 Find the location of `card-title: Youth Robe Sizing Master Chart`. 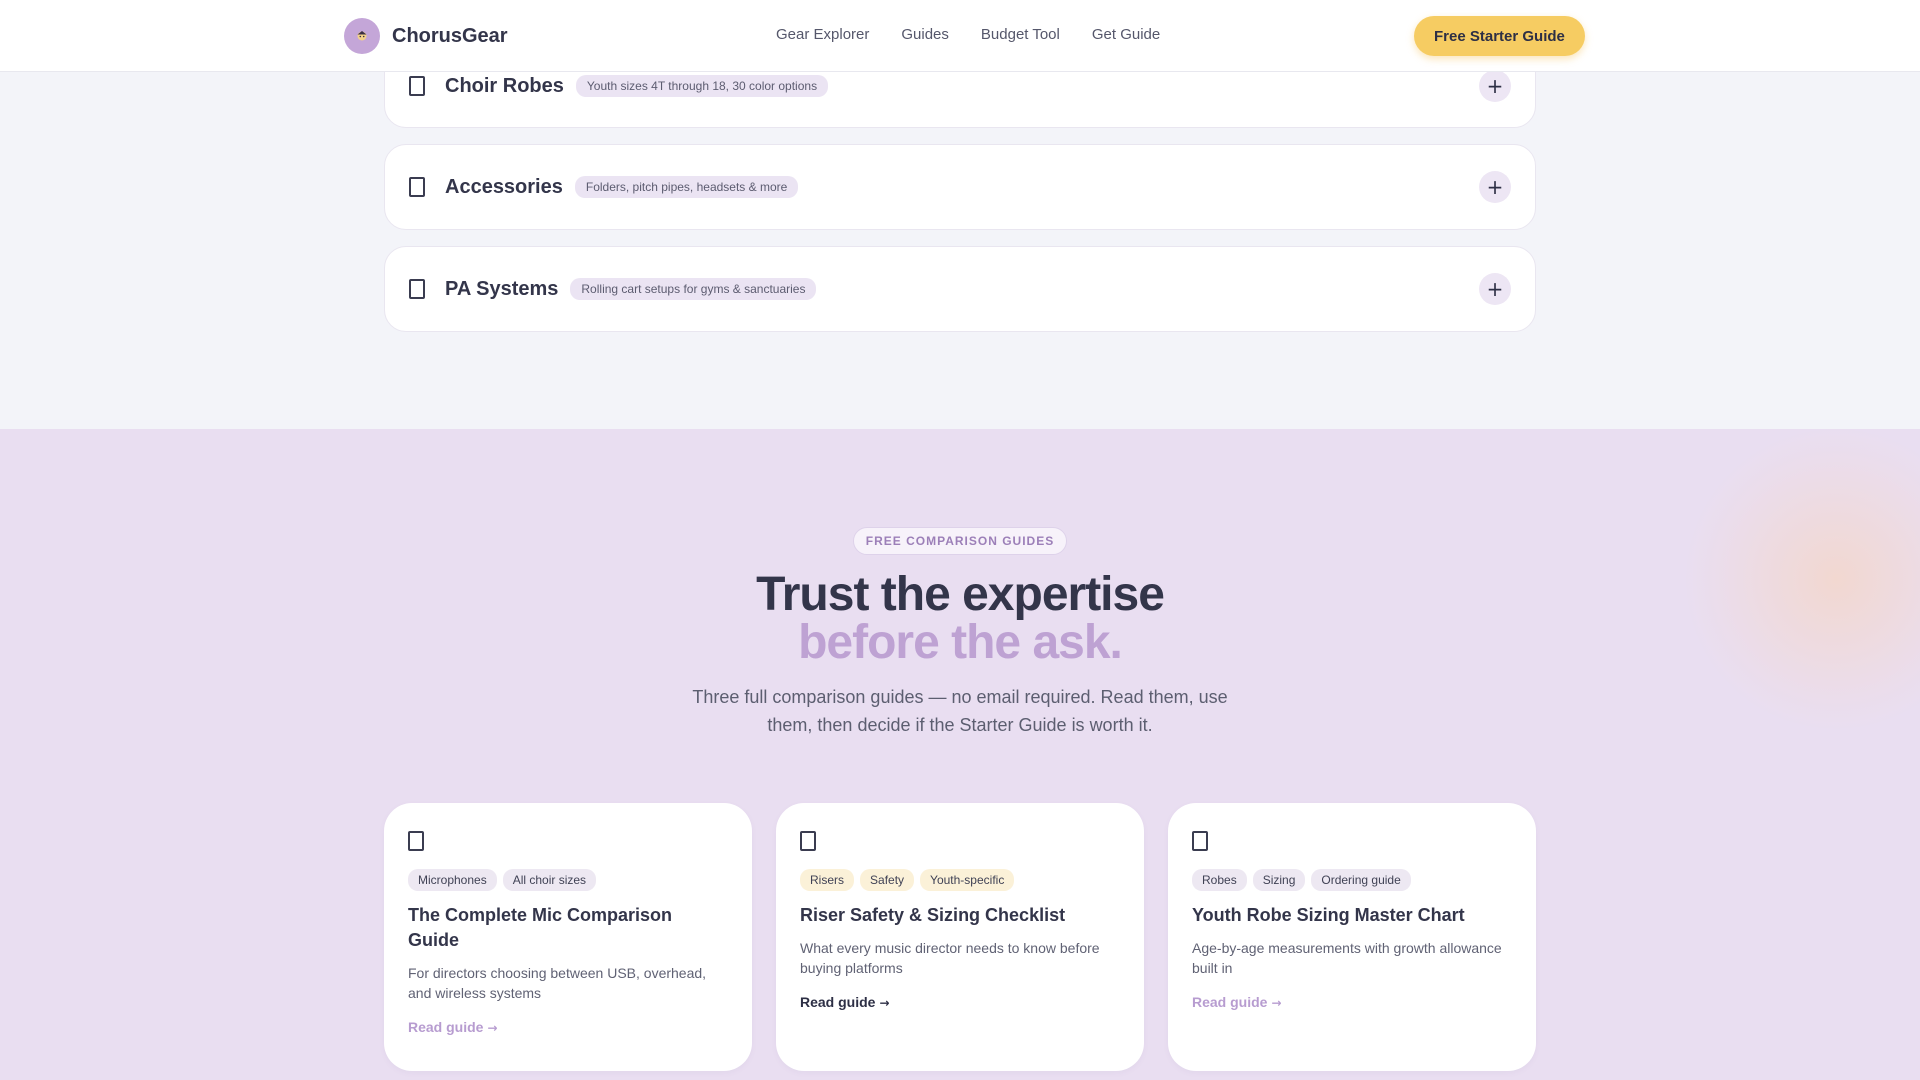

card-title: Youth Robe Sizing Master Chart is located at coordinates (1328, 915).